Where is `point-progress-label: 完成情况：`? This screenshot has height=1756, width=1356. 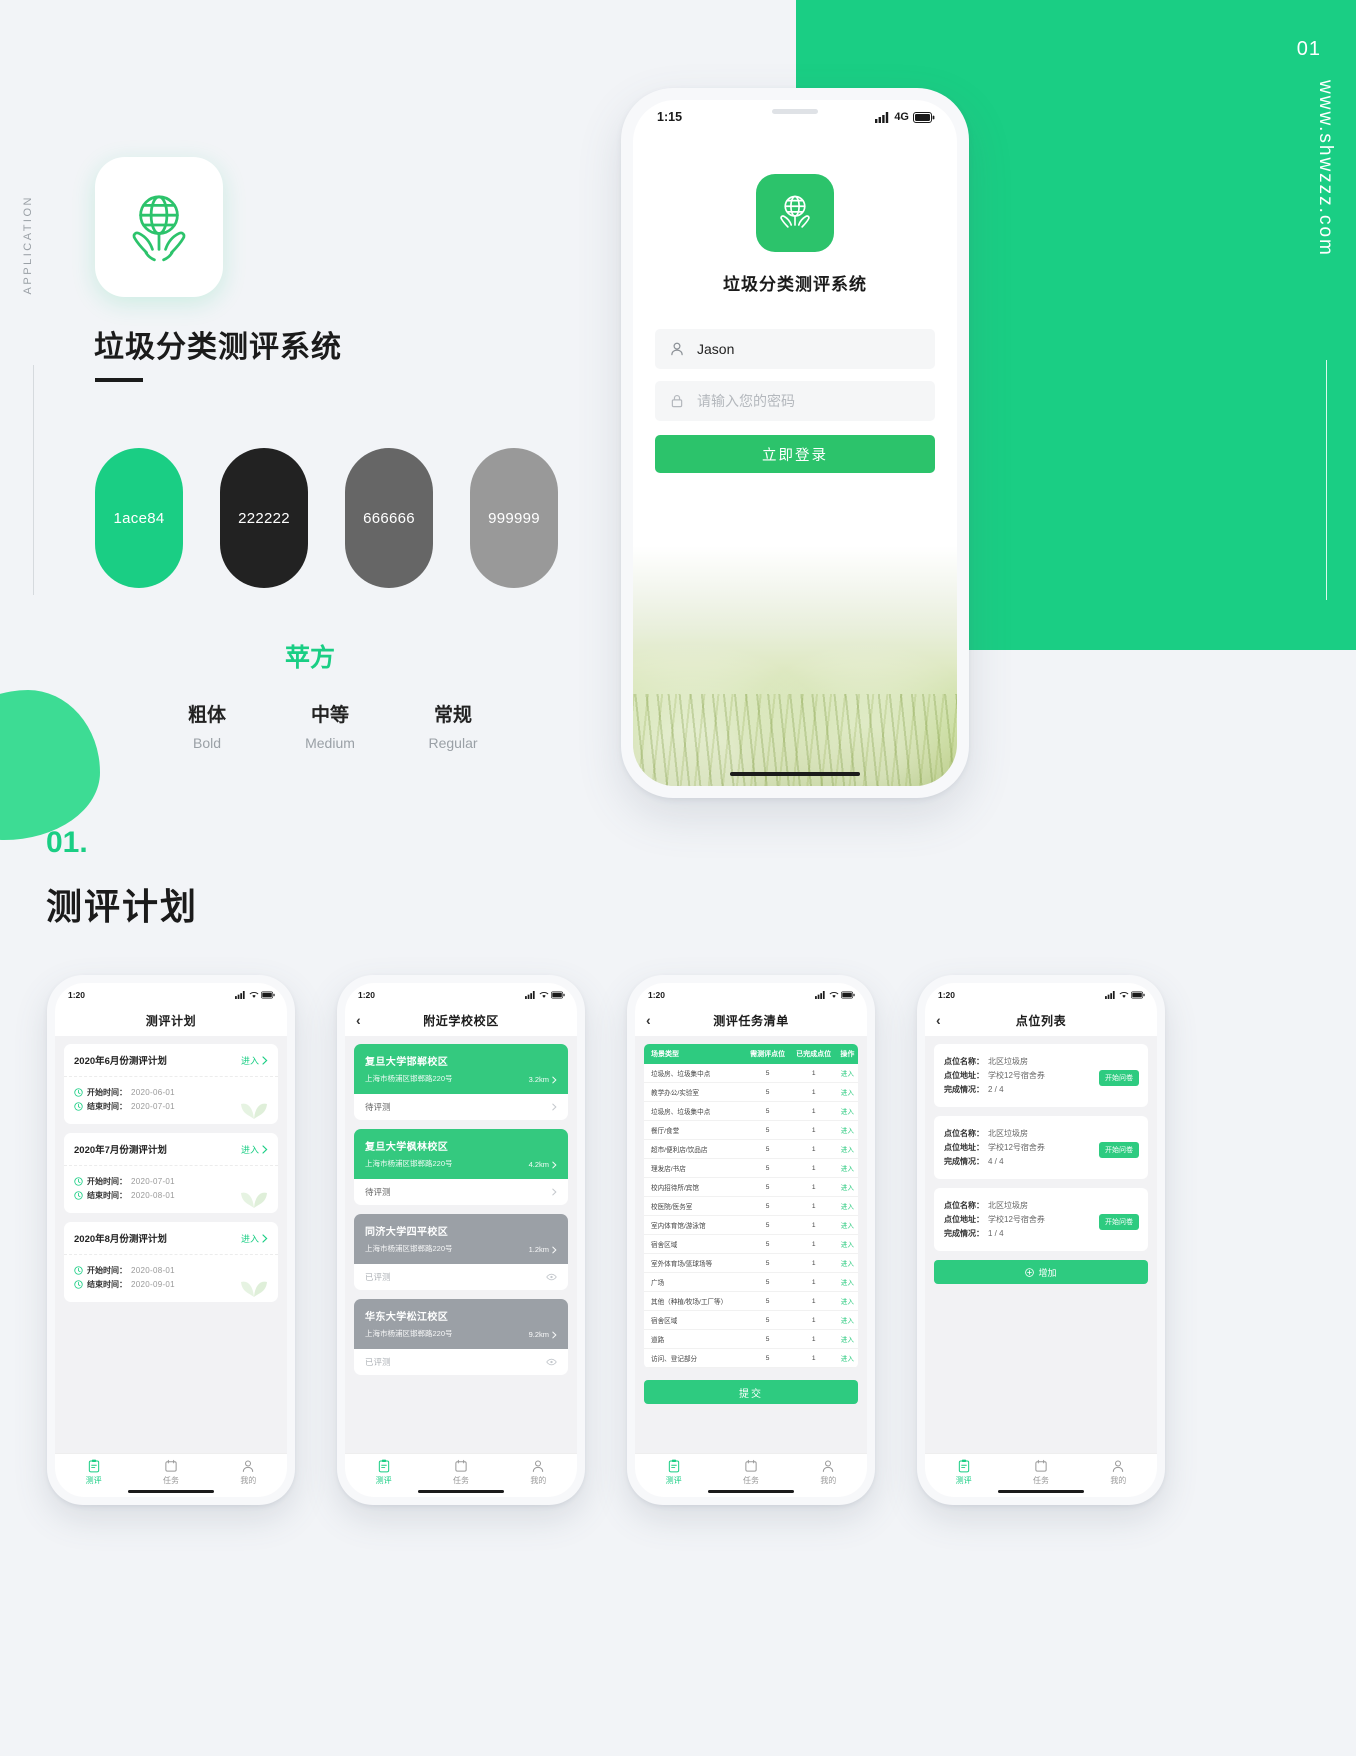 point-progress-label: 完成情况： is located at coordinates (964, 1161).